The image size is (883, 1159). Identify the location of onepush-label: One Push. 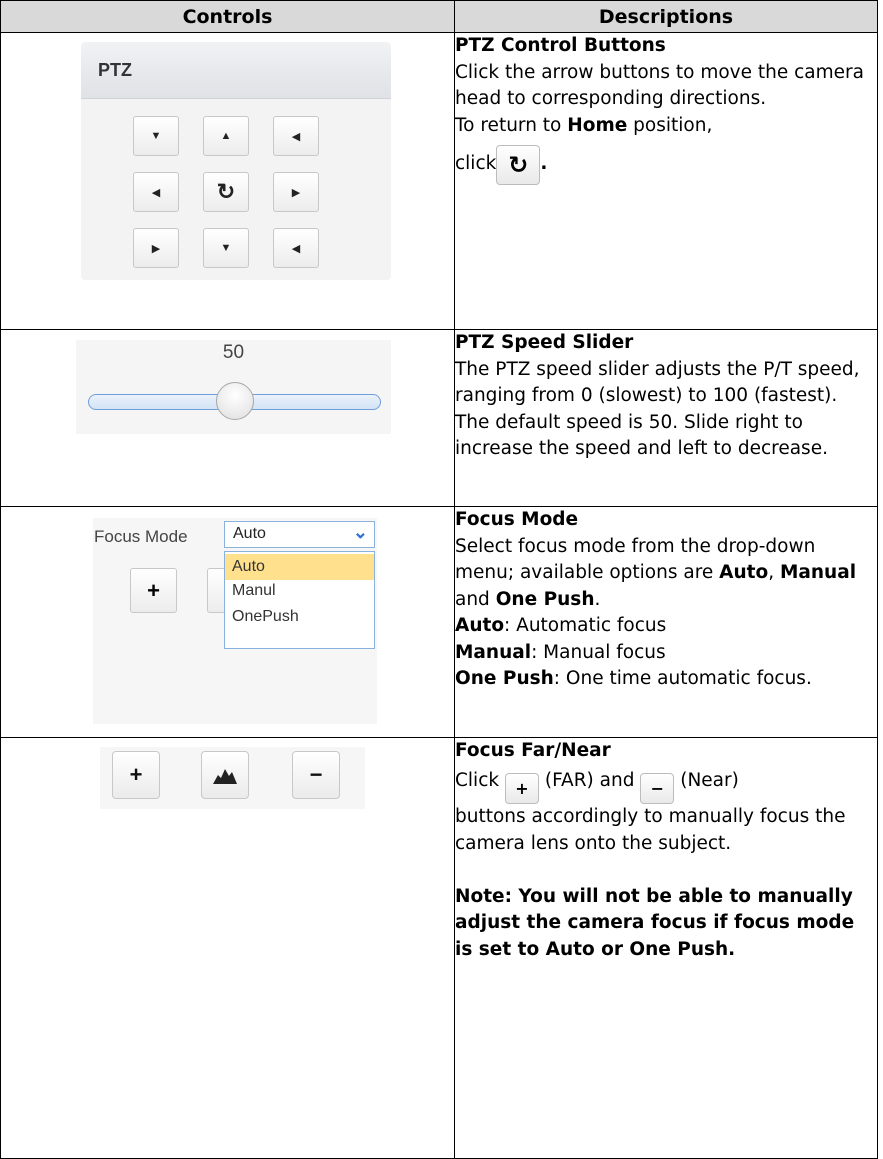
(504, 678).